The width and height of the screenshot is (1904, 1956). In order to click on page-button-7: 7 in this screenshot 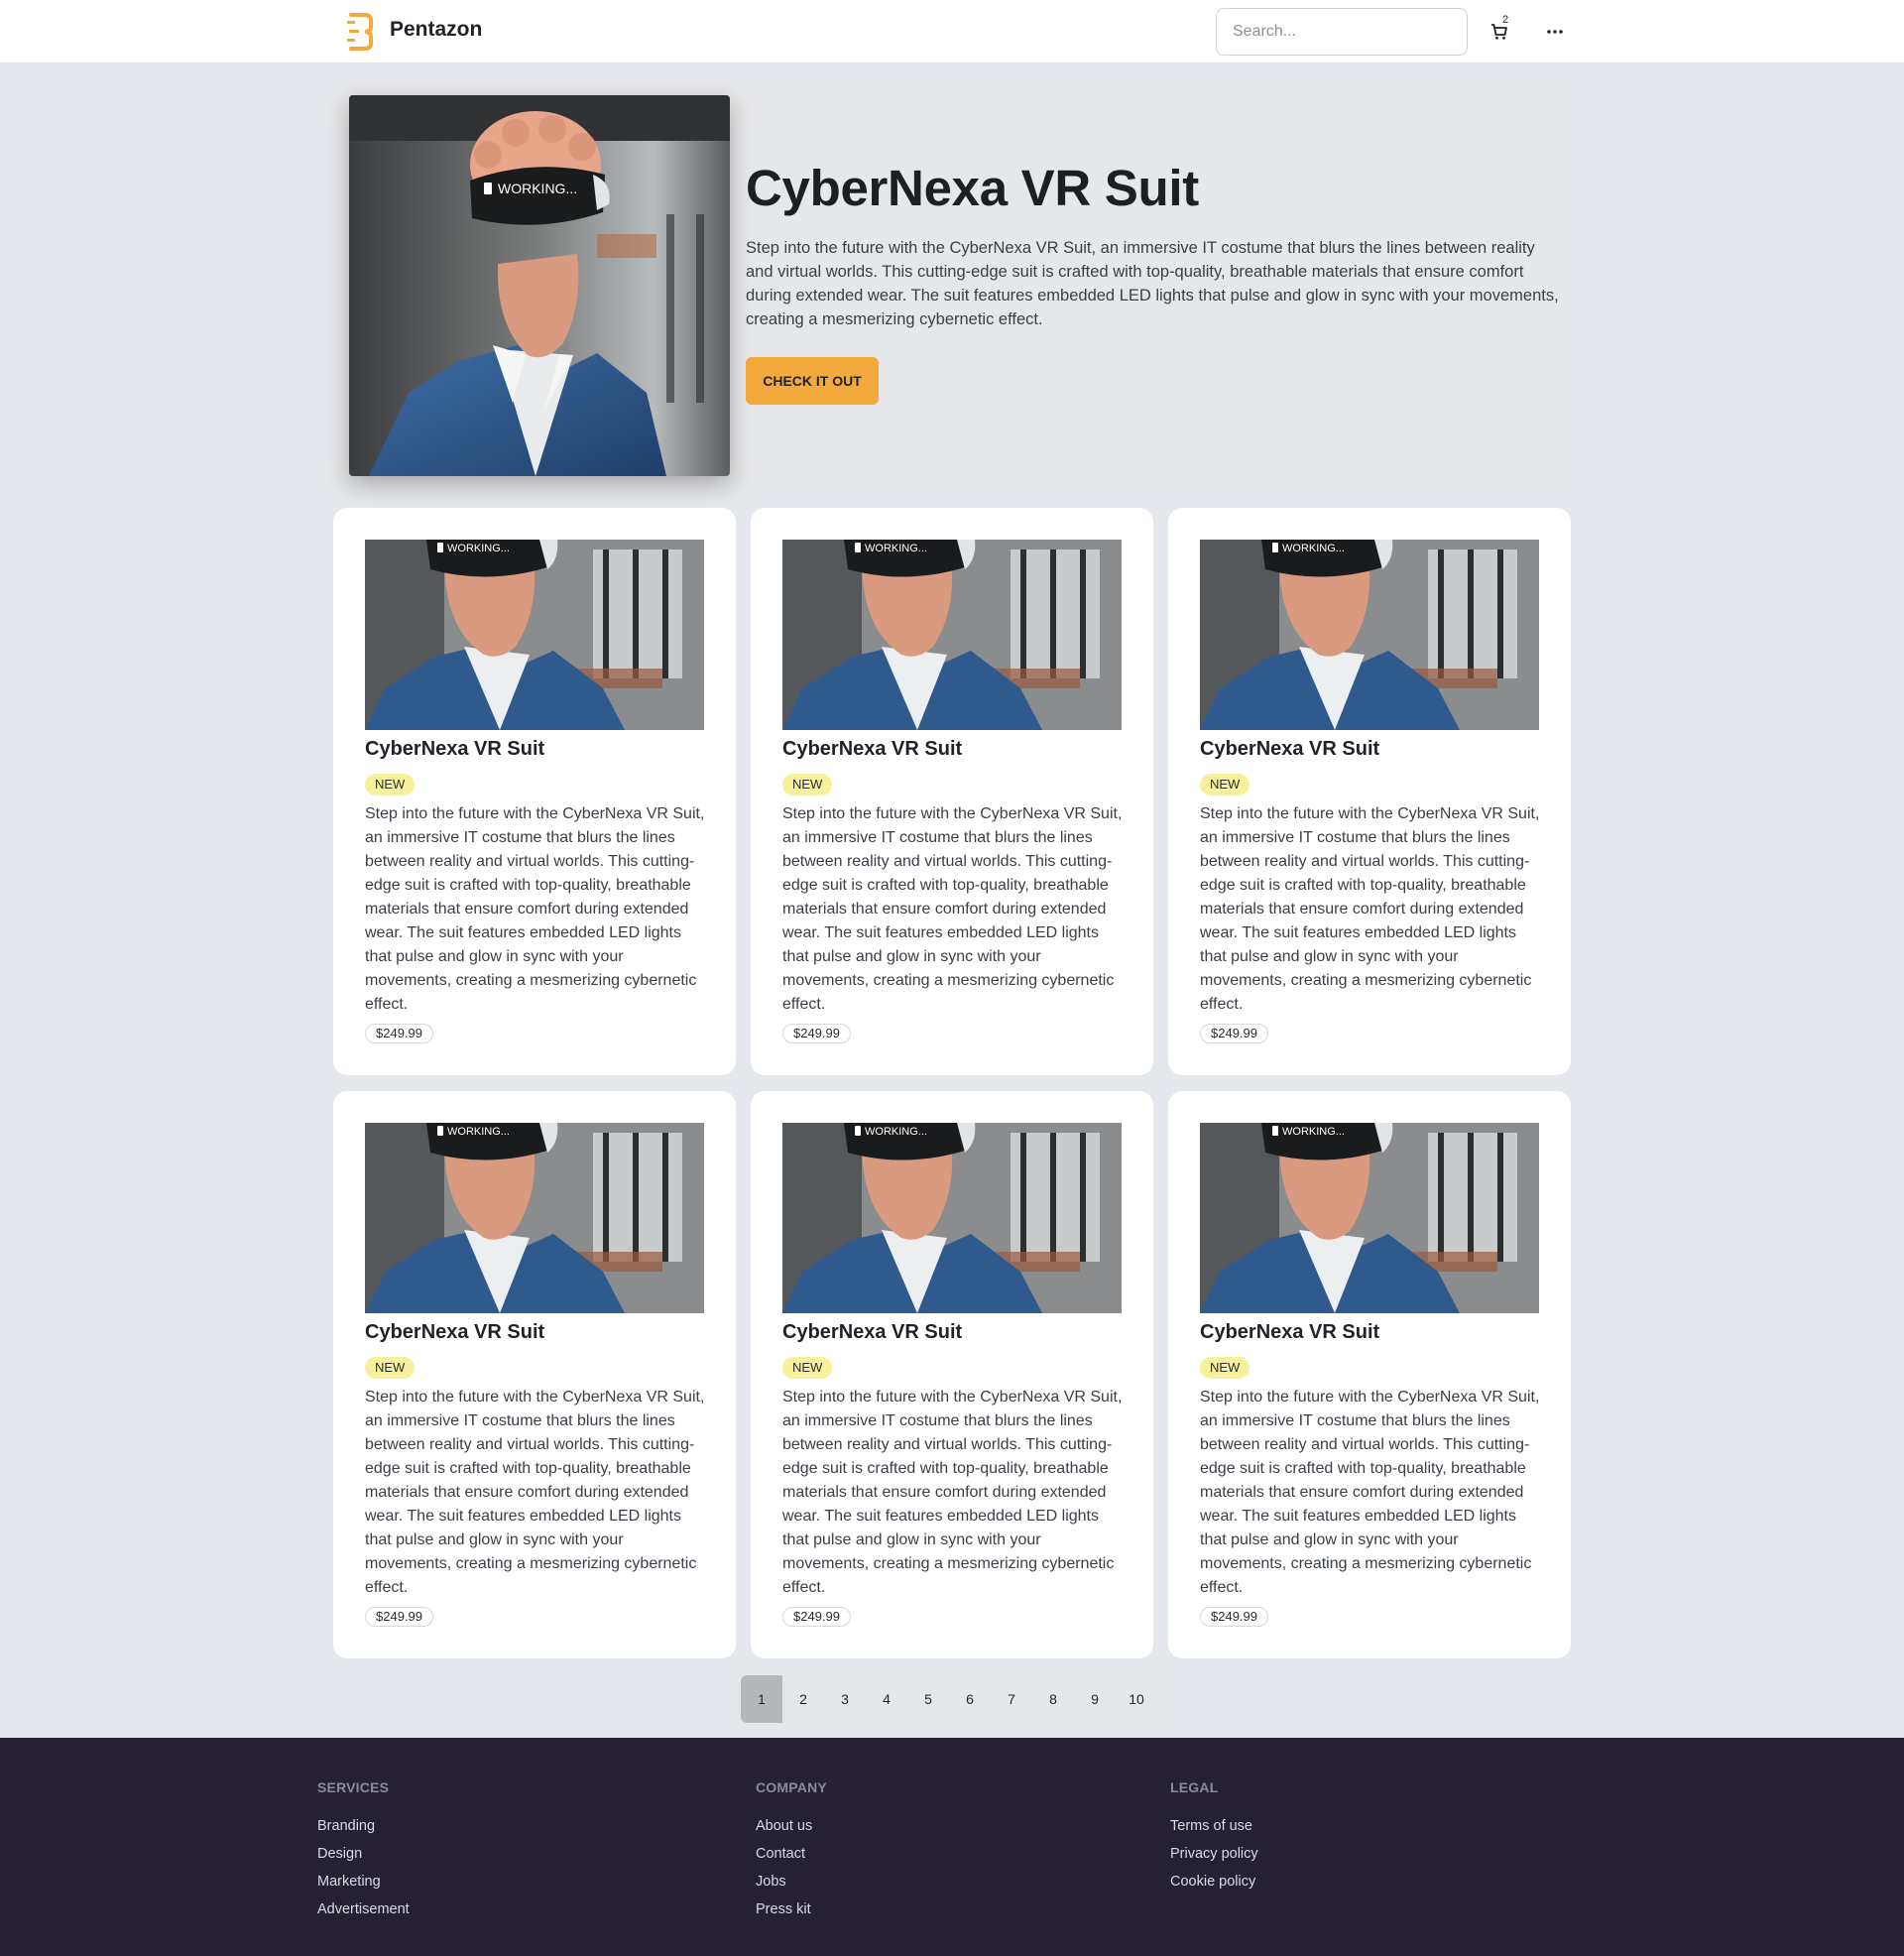, I will do `click(1011, 1699)`.